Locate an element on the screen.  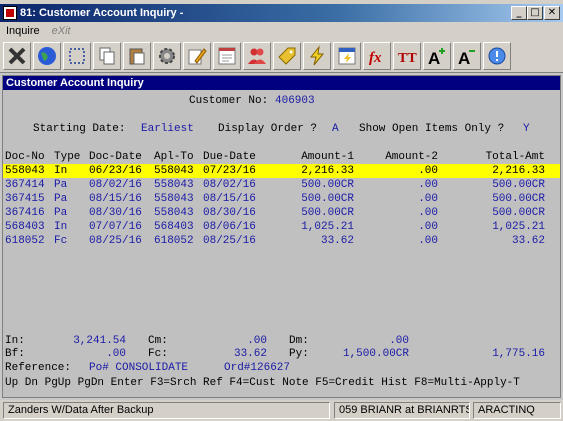
calculator-icon is located at coordinates (347, 55).